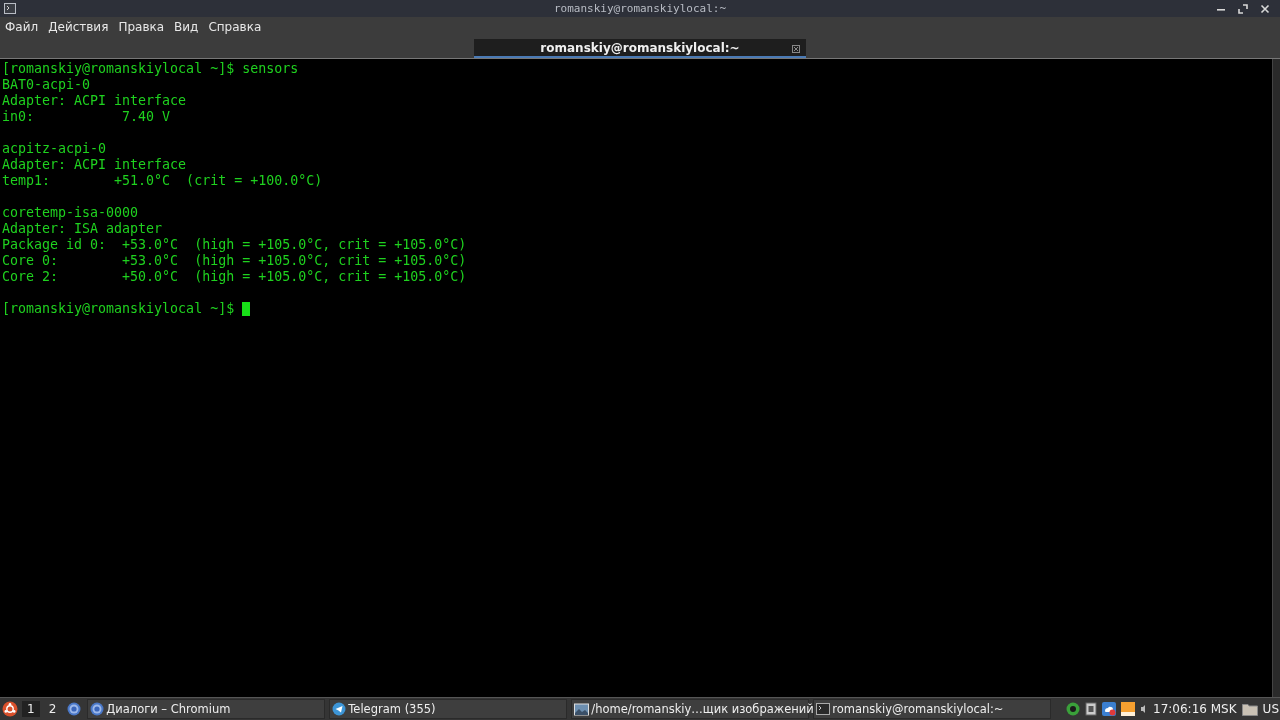 This screenshot has height=720, width=1280. I want to click on folder-icon, so click(1249, 709).